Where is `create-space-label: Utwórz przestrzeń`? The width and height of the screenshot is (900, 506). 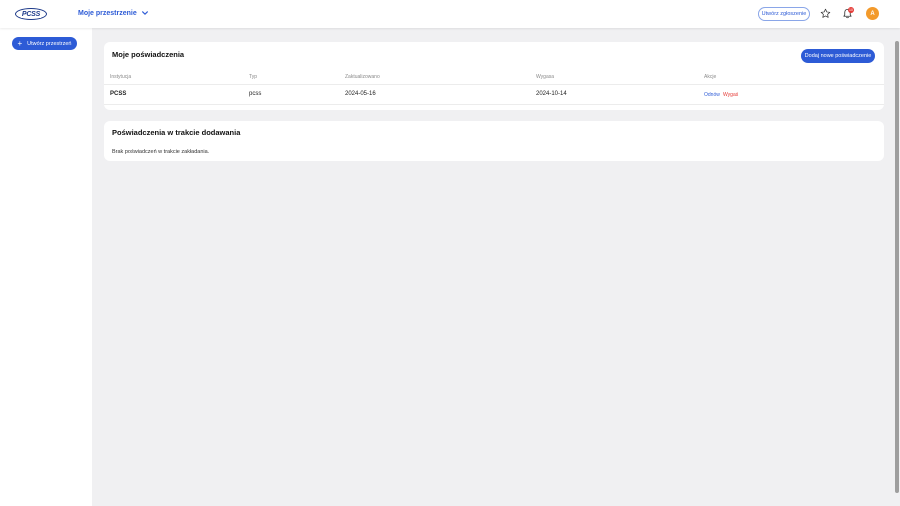 create-space-label: Utwórz przestrzeń is located at coordinates (49, 43).